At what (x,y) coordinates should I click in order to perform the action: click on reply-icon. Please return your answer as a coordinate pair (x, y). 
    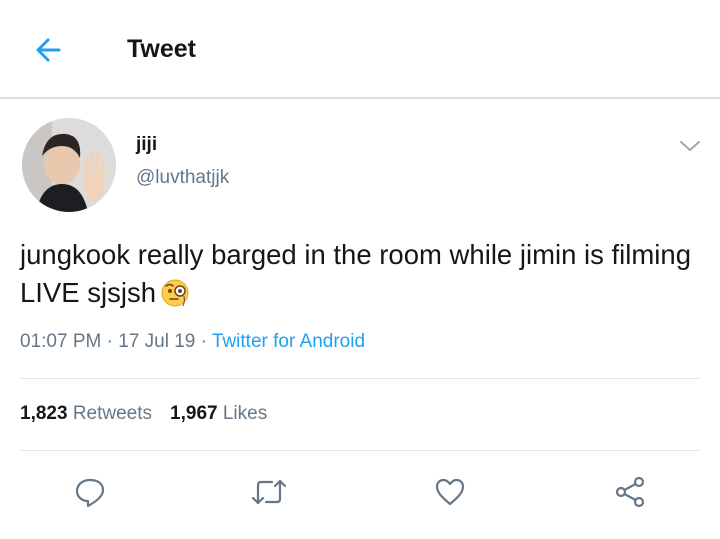
    Looking at the image, I should click on (90, 493).